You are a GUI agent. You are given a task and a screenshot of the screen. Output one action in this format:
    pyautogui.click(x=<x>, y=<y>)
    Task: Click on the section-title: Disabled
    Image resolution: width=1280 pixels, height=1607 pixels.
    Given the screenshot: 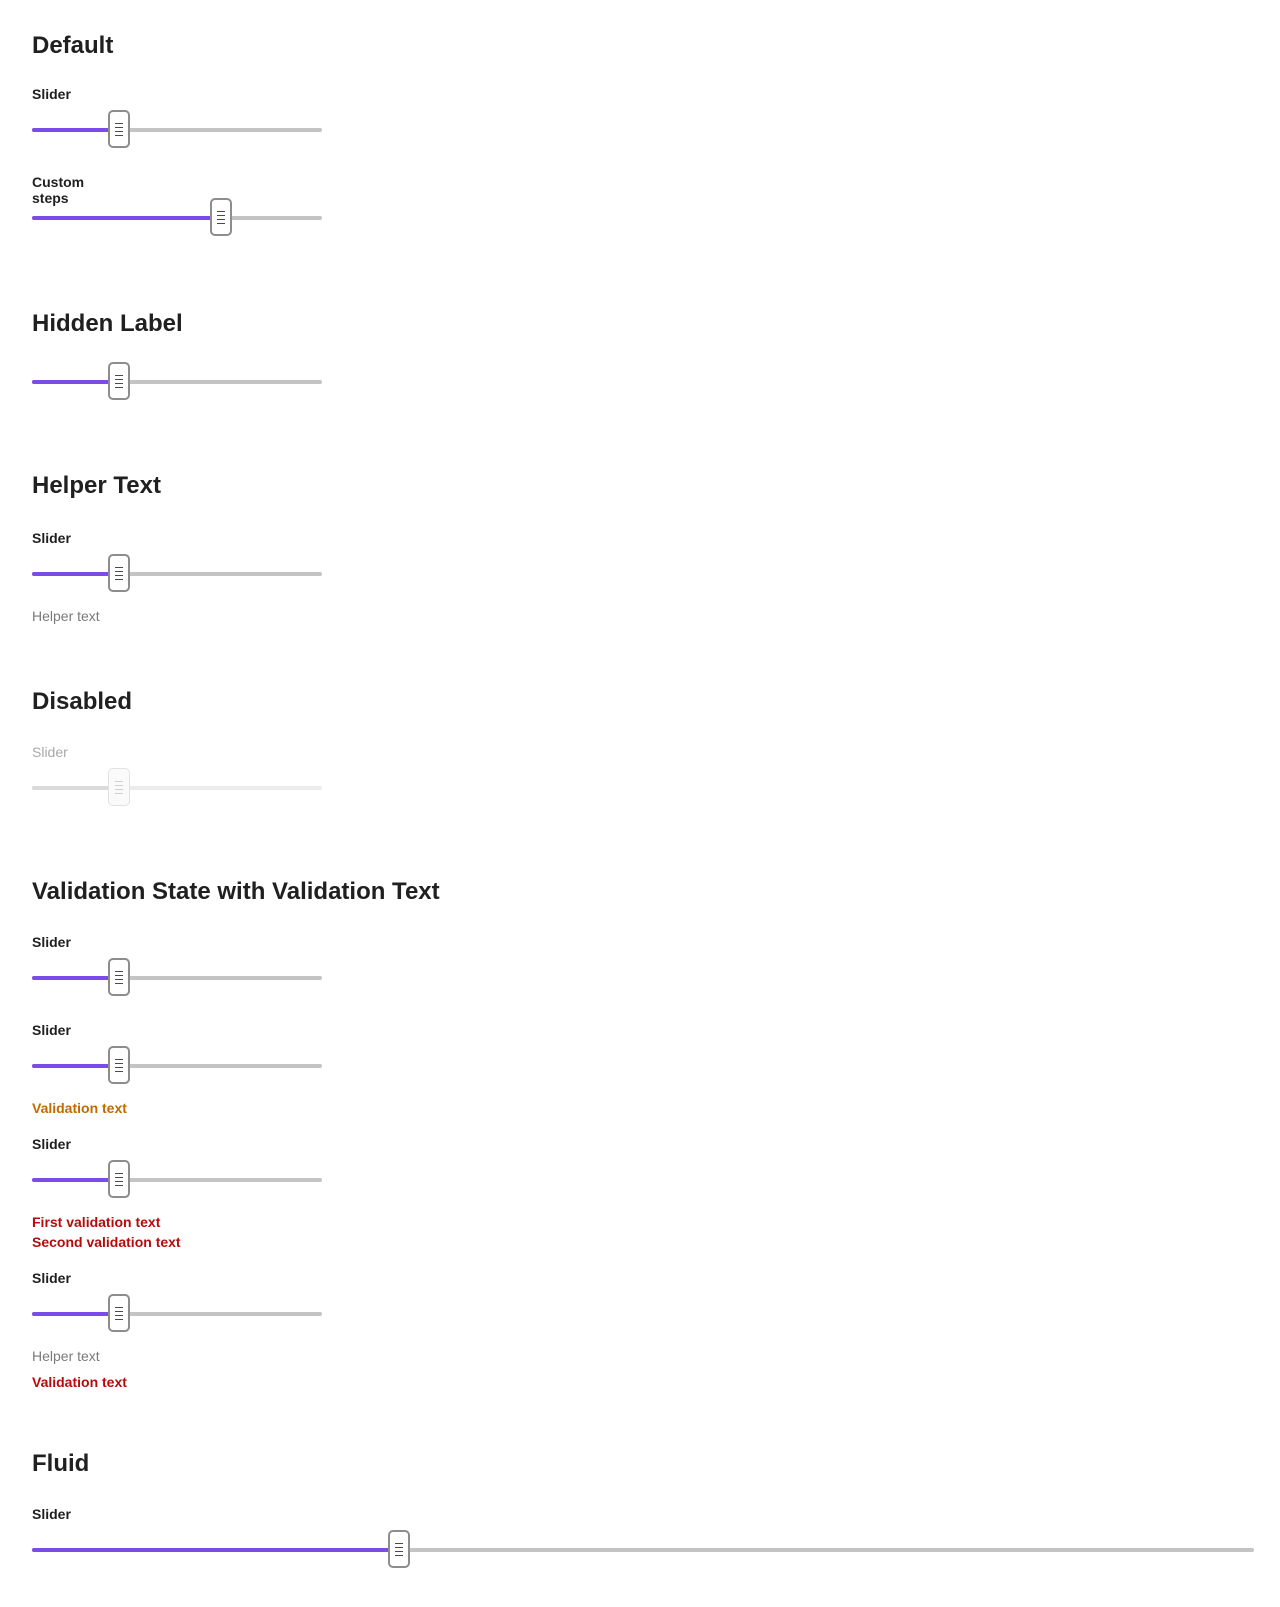 What is the action you would take?
    pyautogui.click(x=82, y=701)
    